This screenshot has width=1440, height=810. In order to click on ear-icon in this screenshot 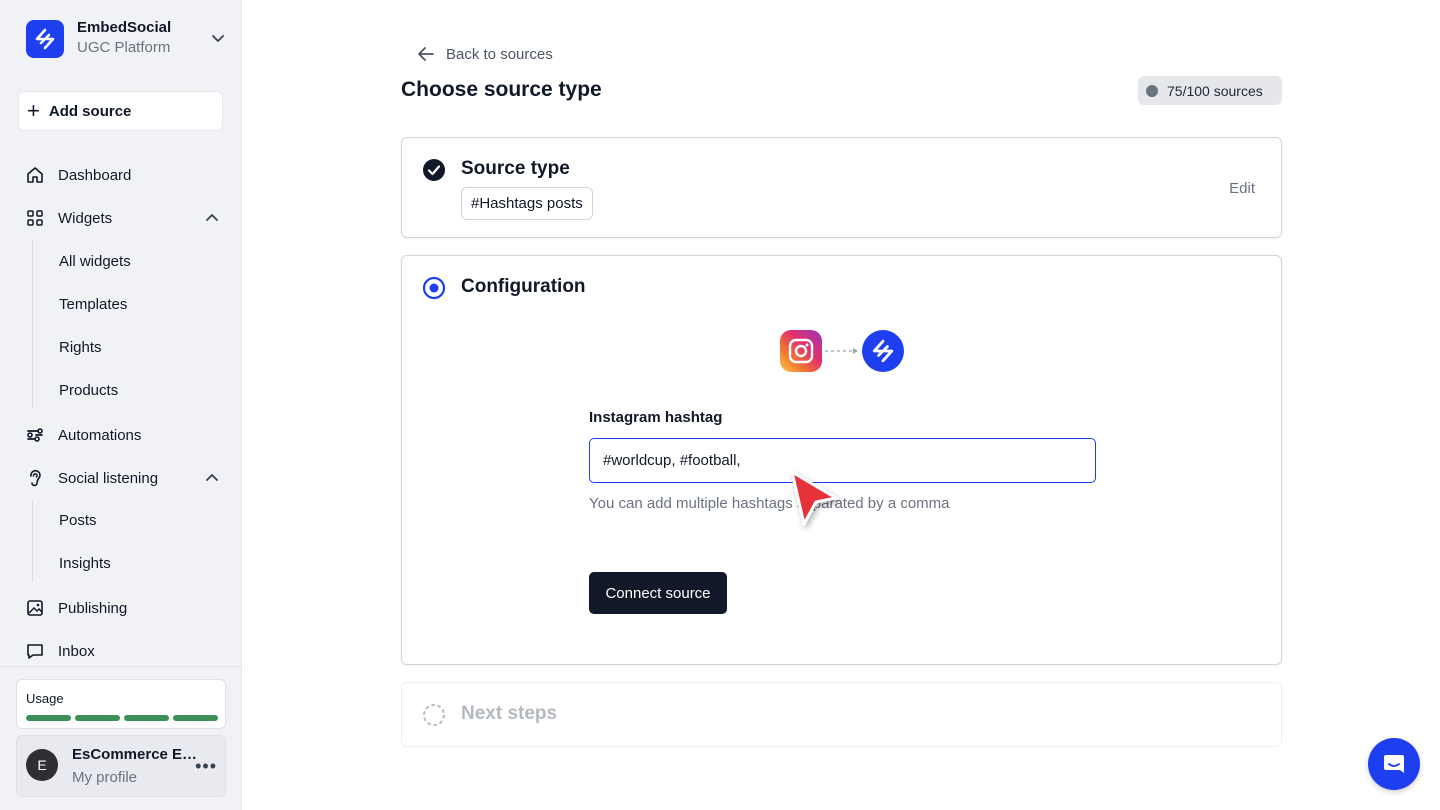, I will do `click(35, 478)`.